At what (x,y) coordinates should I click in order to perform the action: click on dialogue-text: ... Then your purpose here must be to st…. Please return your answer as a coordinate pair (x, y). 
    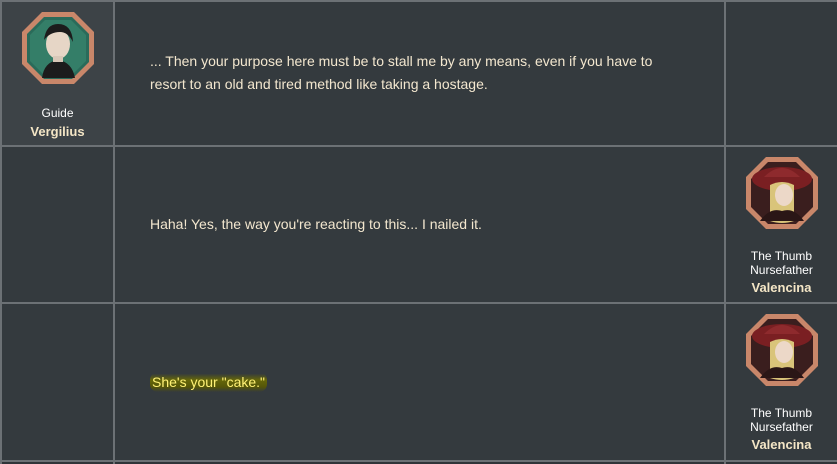
    Looking at the image, I should click on (401, 72).